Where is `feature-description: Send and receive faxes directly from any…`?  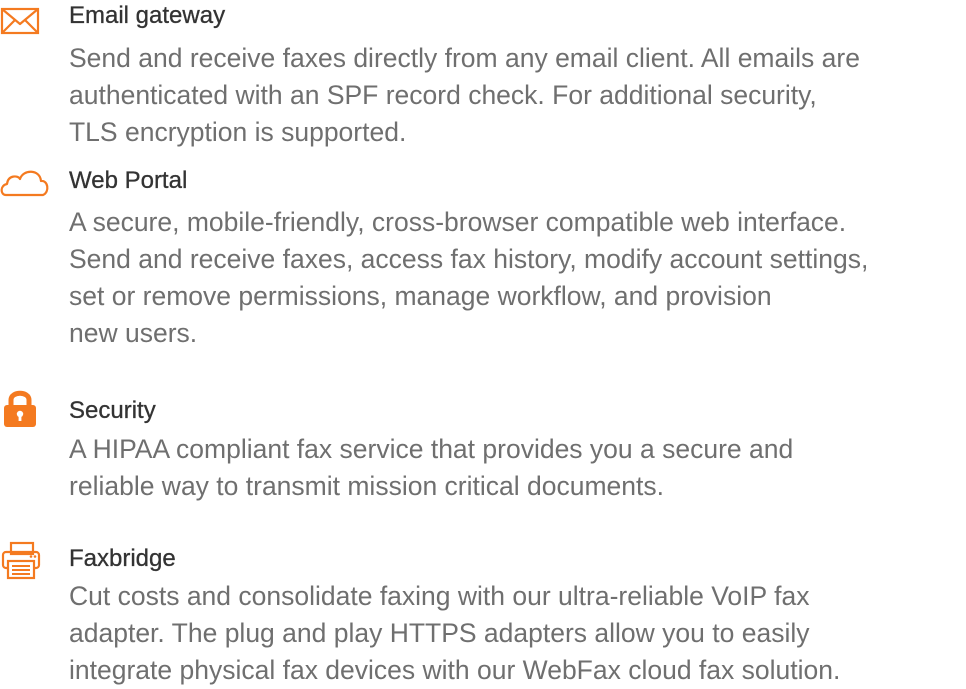 feature-description: Send and receive faxes directly from any… is located at coordinates (464, 95).